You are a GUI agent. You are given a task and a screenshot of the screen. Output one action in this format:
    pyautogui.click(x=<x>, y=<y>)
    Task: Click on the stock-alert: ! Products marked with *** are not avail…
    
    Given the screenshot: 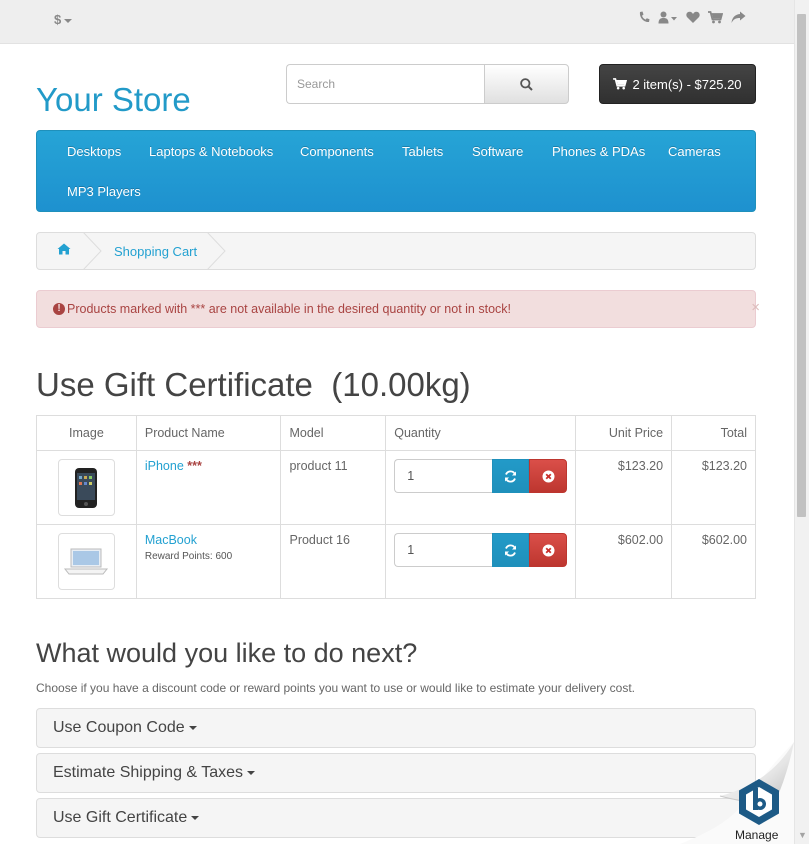 What is the action you would take?
    pyautogui.click(x=398, y=309)
    